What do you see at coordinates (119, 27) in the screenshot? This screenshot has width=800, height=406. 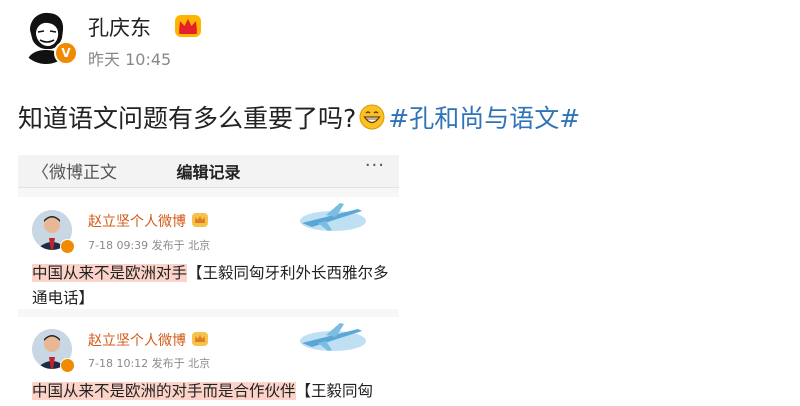 I see `author-name: 孔庆东` at bounding box center [119, 27].